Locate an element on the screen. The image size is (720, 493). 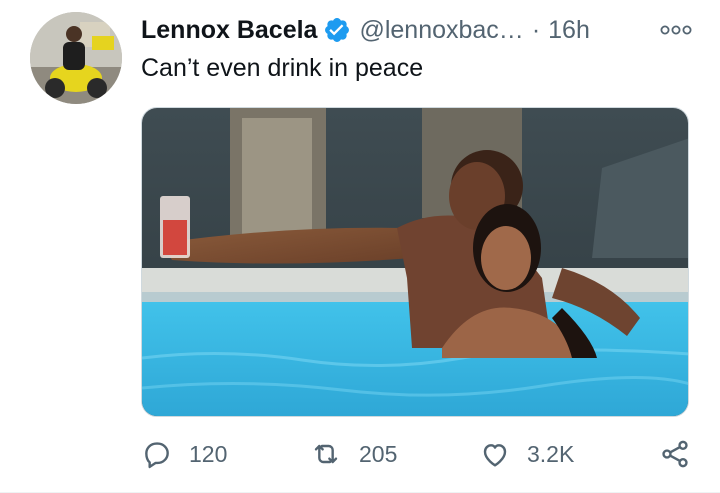
display-name: Lennox Bacela is located at coordinates (229, 30).